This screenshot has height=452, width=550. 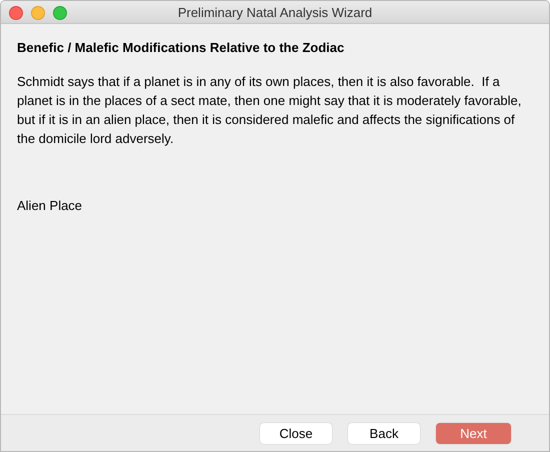 What do you see at coordinates (296, 433) in the screenshot?
I see `close-button: Close` at bounding box center [296, 433].